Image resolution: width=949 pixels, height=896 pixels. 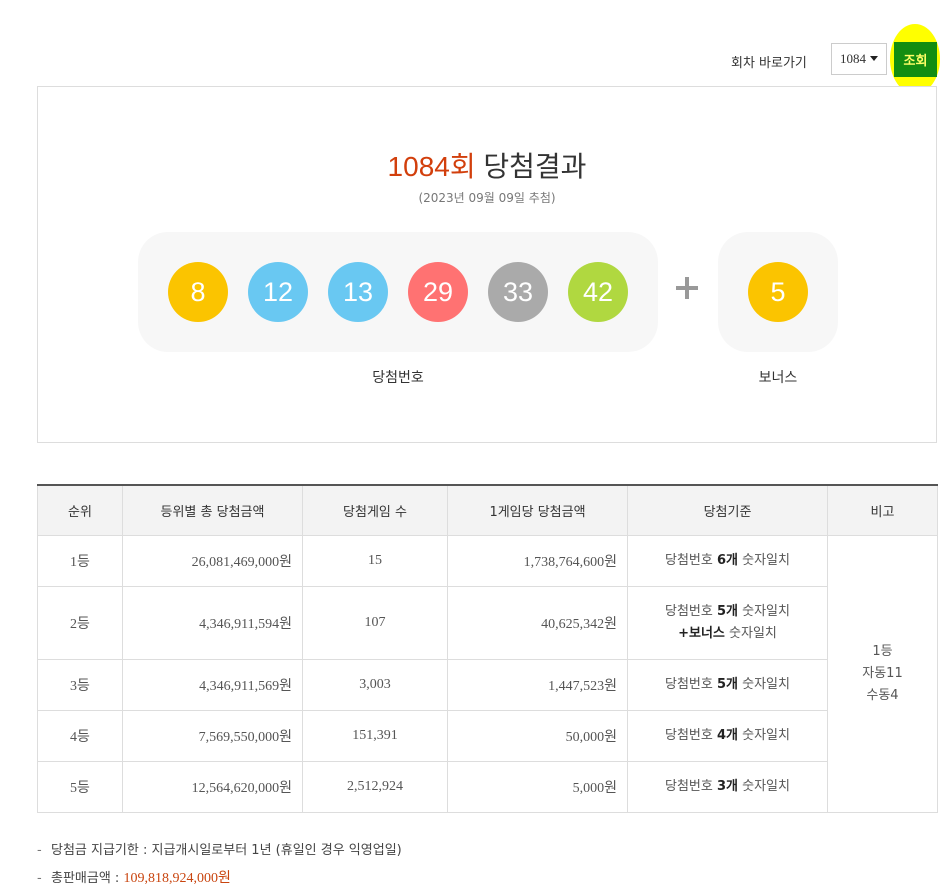 I want to click on criteria-line2: +보너스 숫자일치, so click(x=727, y=634).